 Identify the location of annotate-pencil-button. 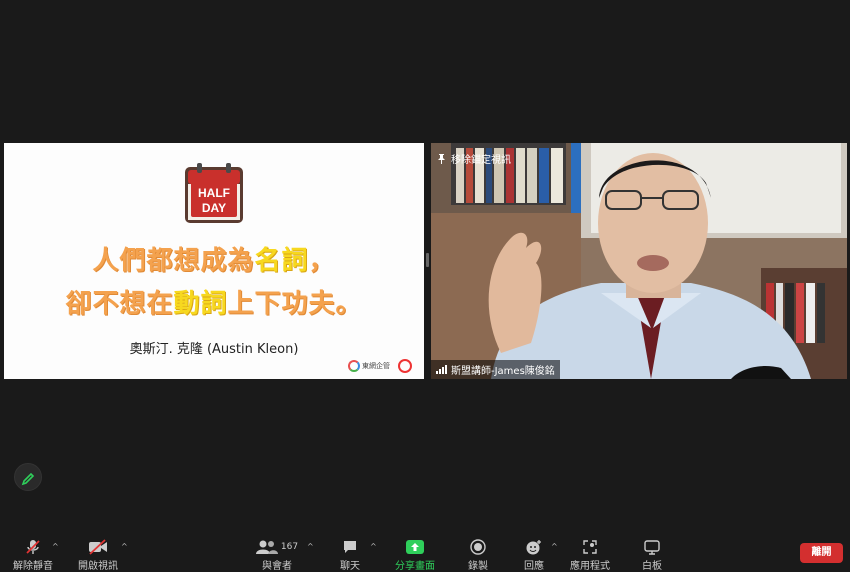
(28, 477).